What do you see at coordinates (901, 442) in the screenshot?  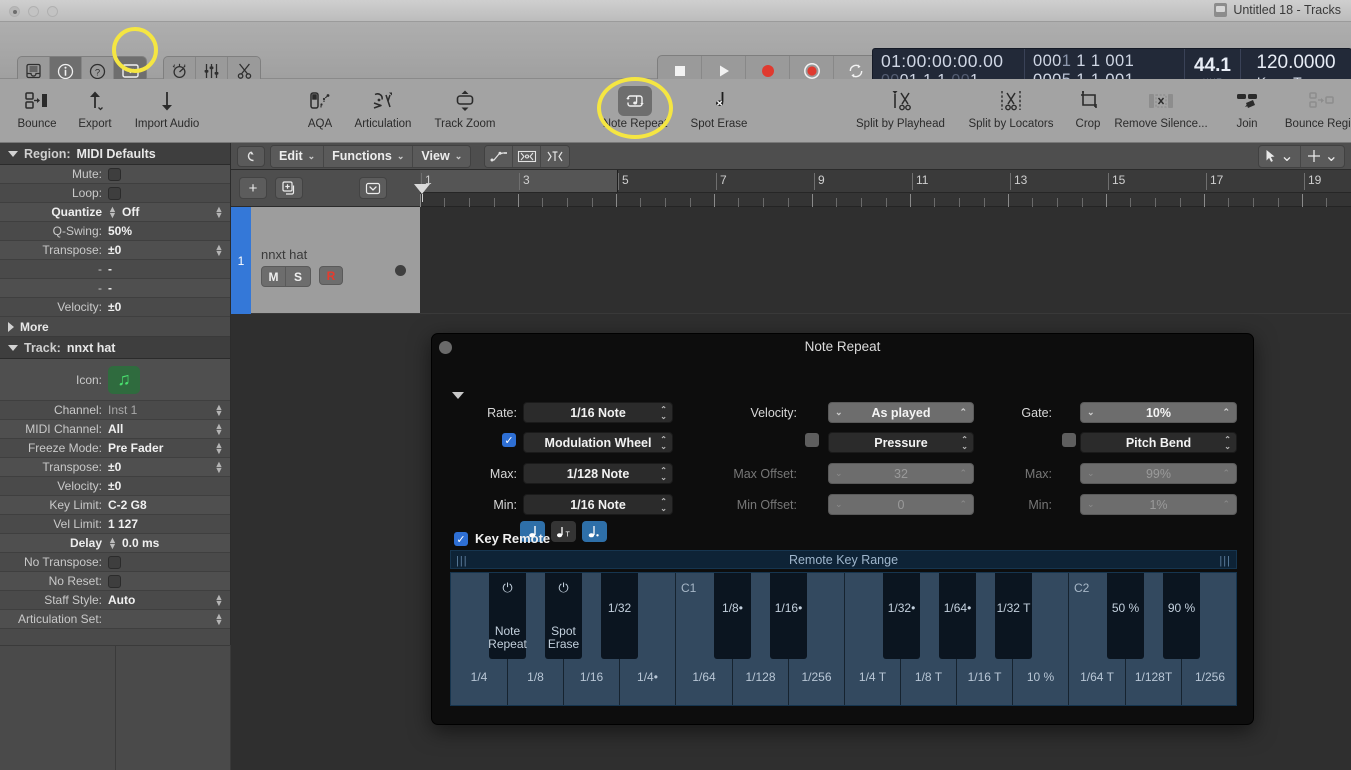 I see `pressure-field: Pressure ⌃ ⌄` at bounding box center [901, 442].